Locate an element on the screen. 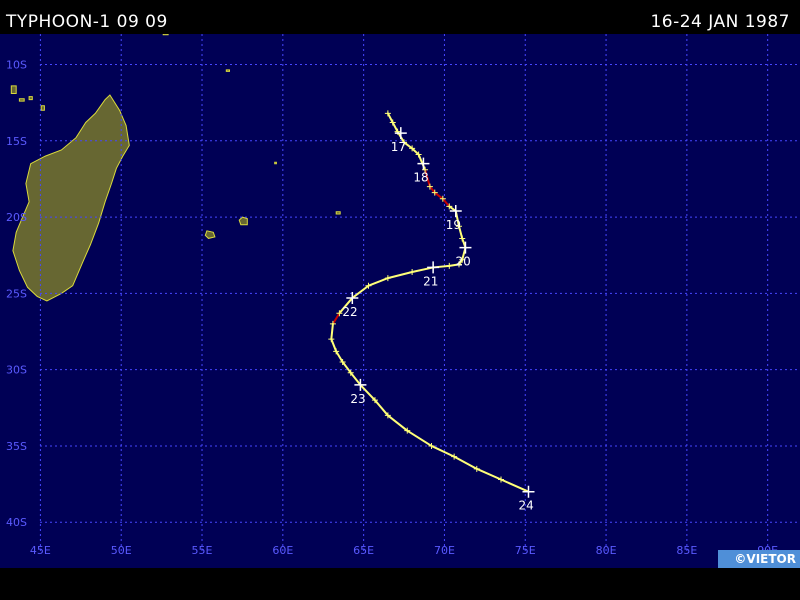 The image size is (800, 600). lat-label: 20S is located at coordinates (16, 217).